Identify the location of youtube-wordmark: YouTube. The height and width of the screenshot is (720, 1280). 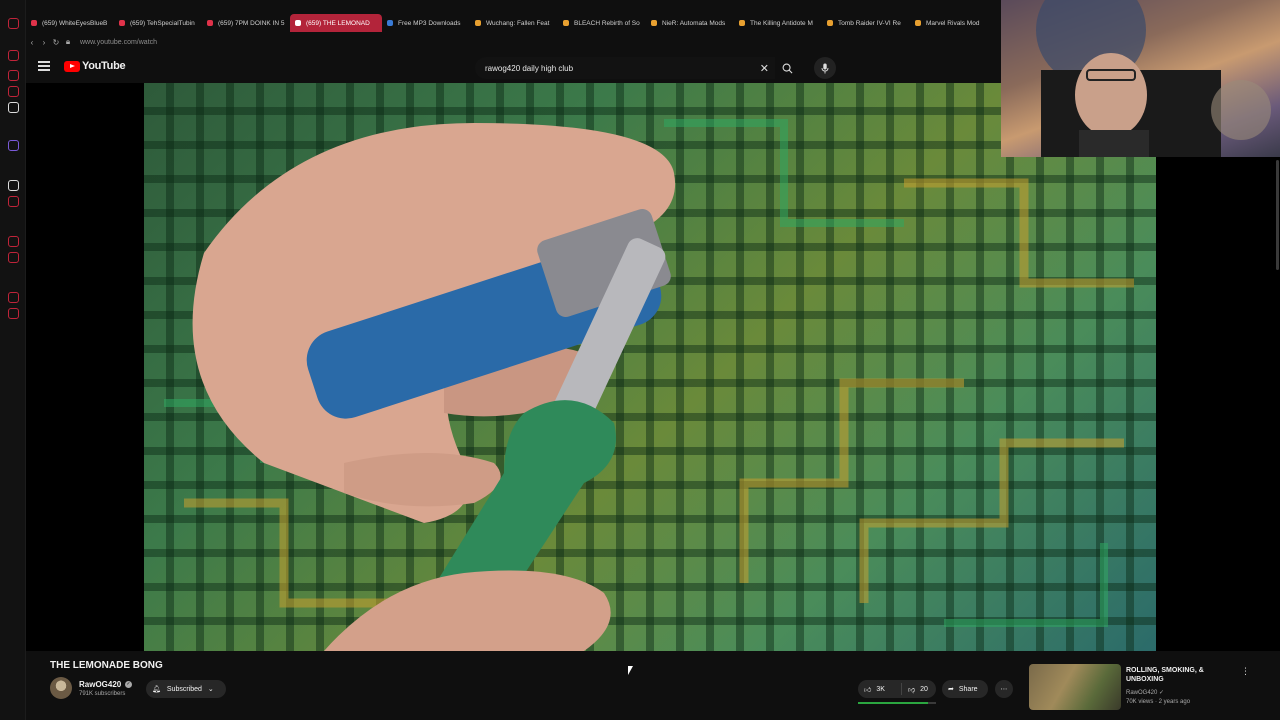
(104, 66).